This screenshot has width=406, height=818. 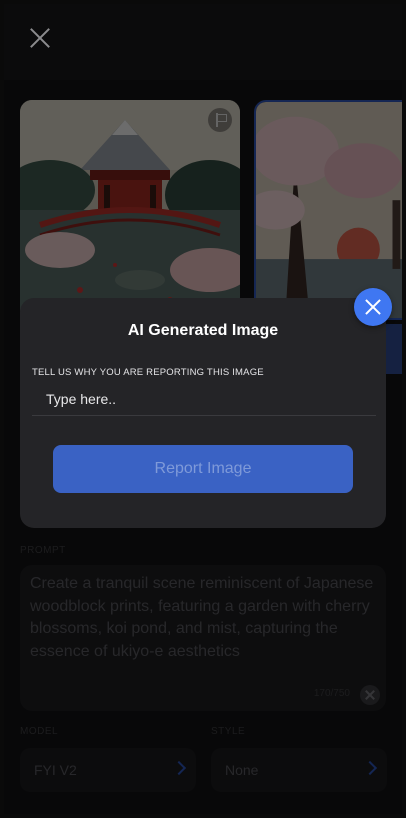 What do you see at coordinates (220, 120) in the screenshot?
I see `flag-icon` at bounding box center [220, 120].